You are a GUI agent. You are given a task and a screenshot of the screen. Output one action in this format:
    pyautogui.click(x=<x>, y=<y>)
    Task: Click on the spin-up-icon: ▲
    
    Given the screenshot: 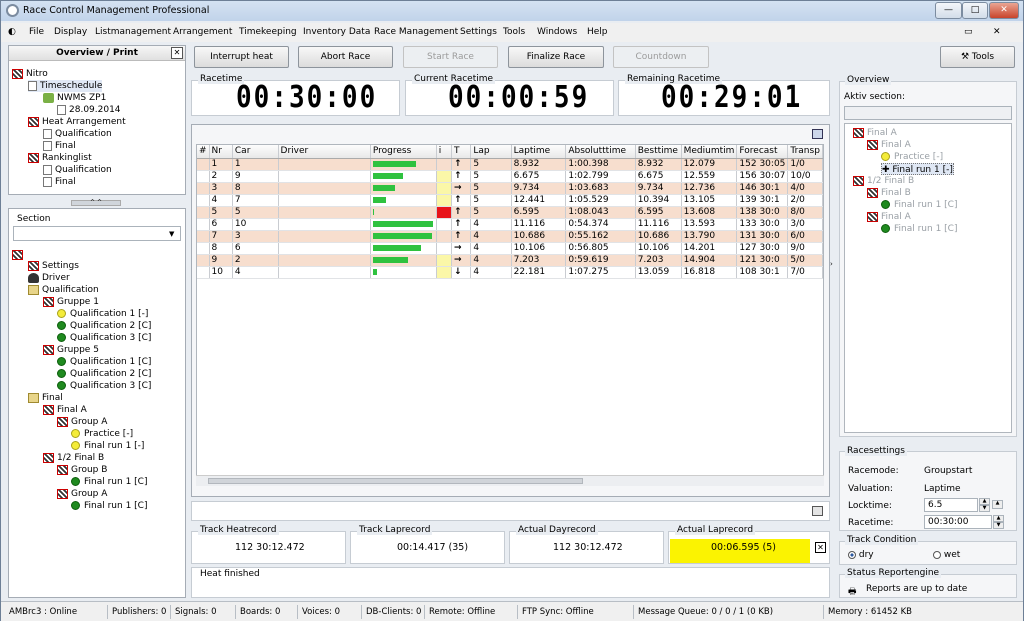 What is the action you would take?
    pyautogui.click(x=998, y=518)
    